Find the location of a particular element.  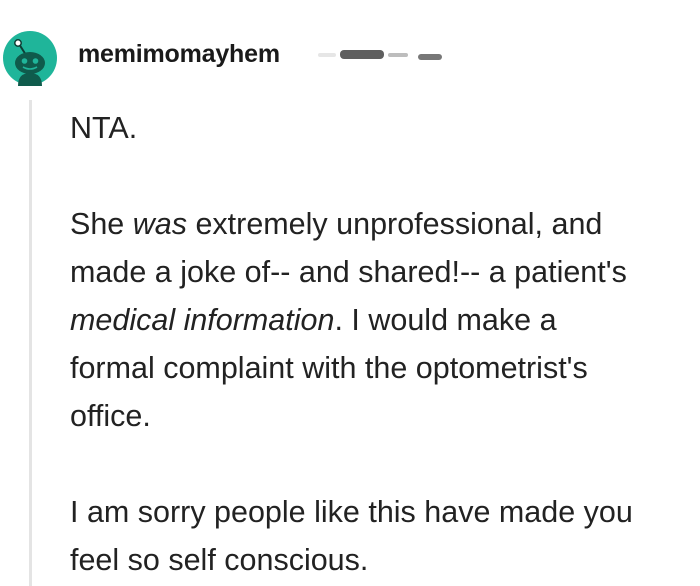

snoo-avatar-icon is located at coordinates (30, 58).